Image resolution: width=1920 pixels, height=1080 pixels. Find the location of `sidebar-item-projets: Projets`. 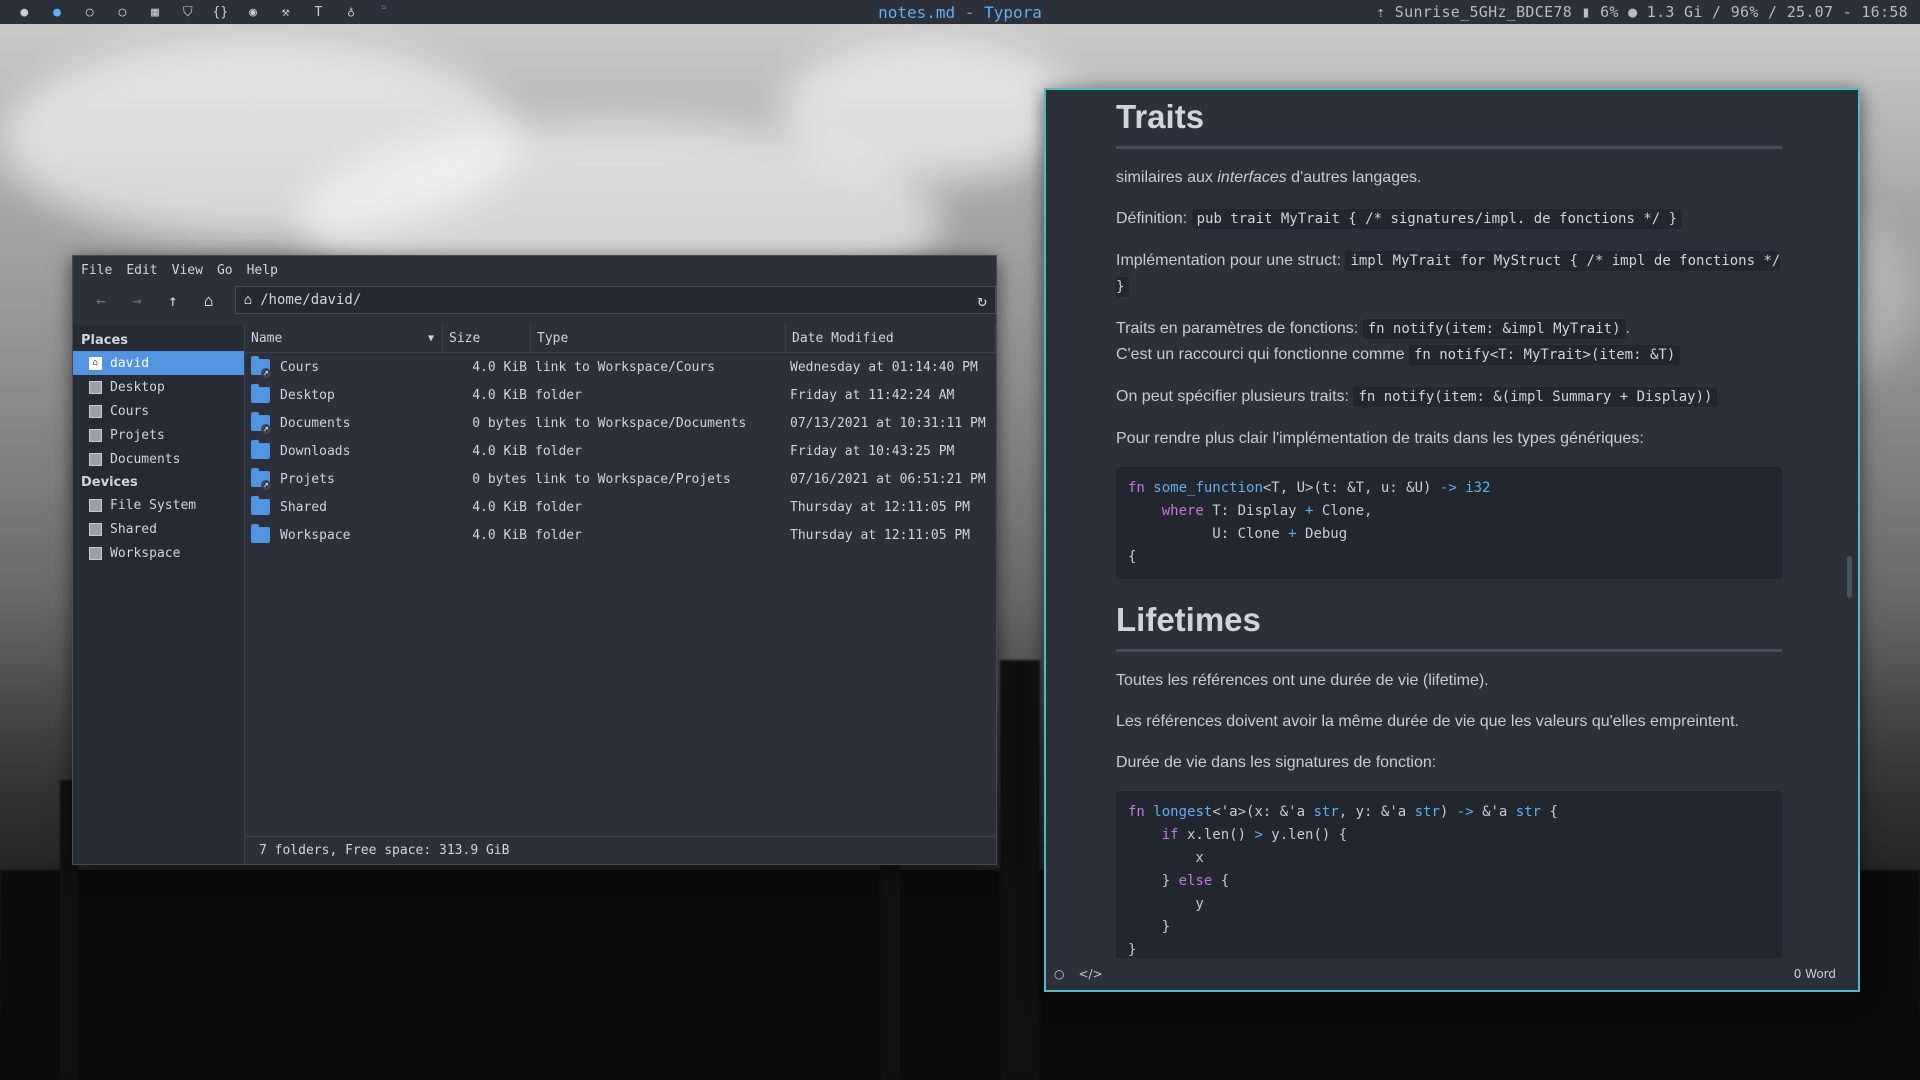

sidebar-item-projets: Projets is located at coordinates (158, 435).